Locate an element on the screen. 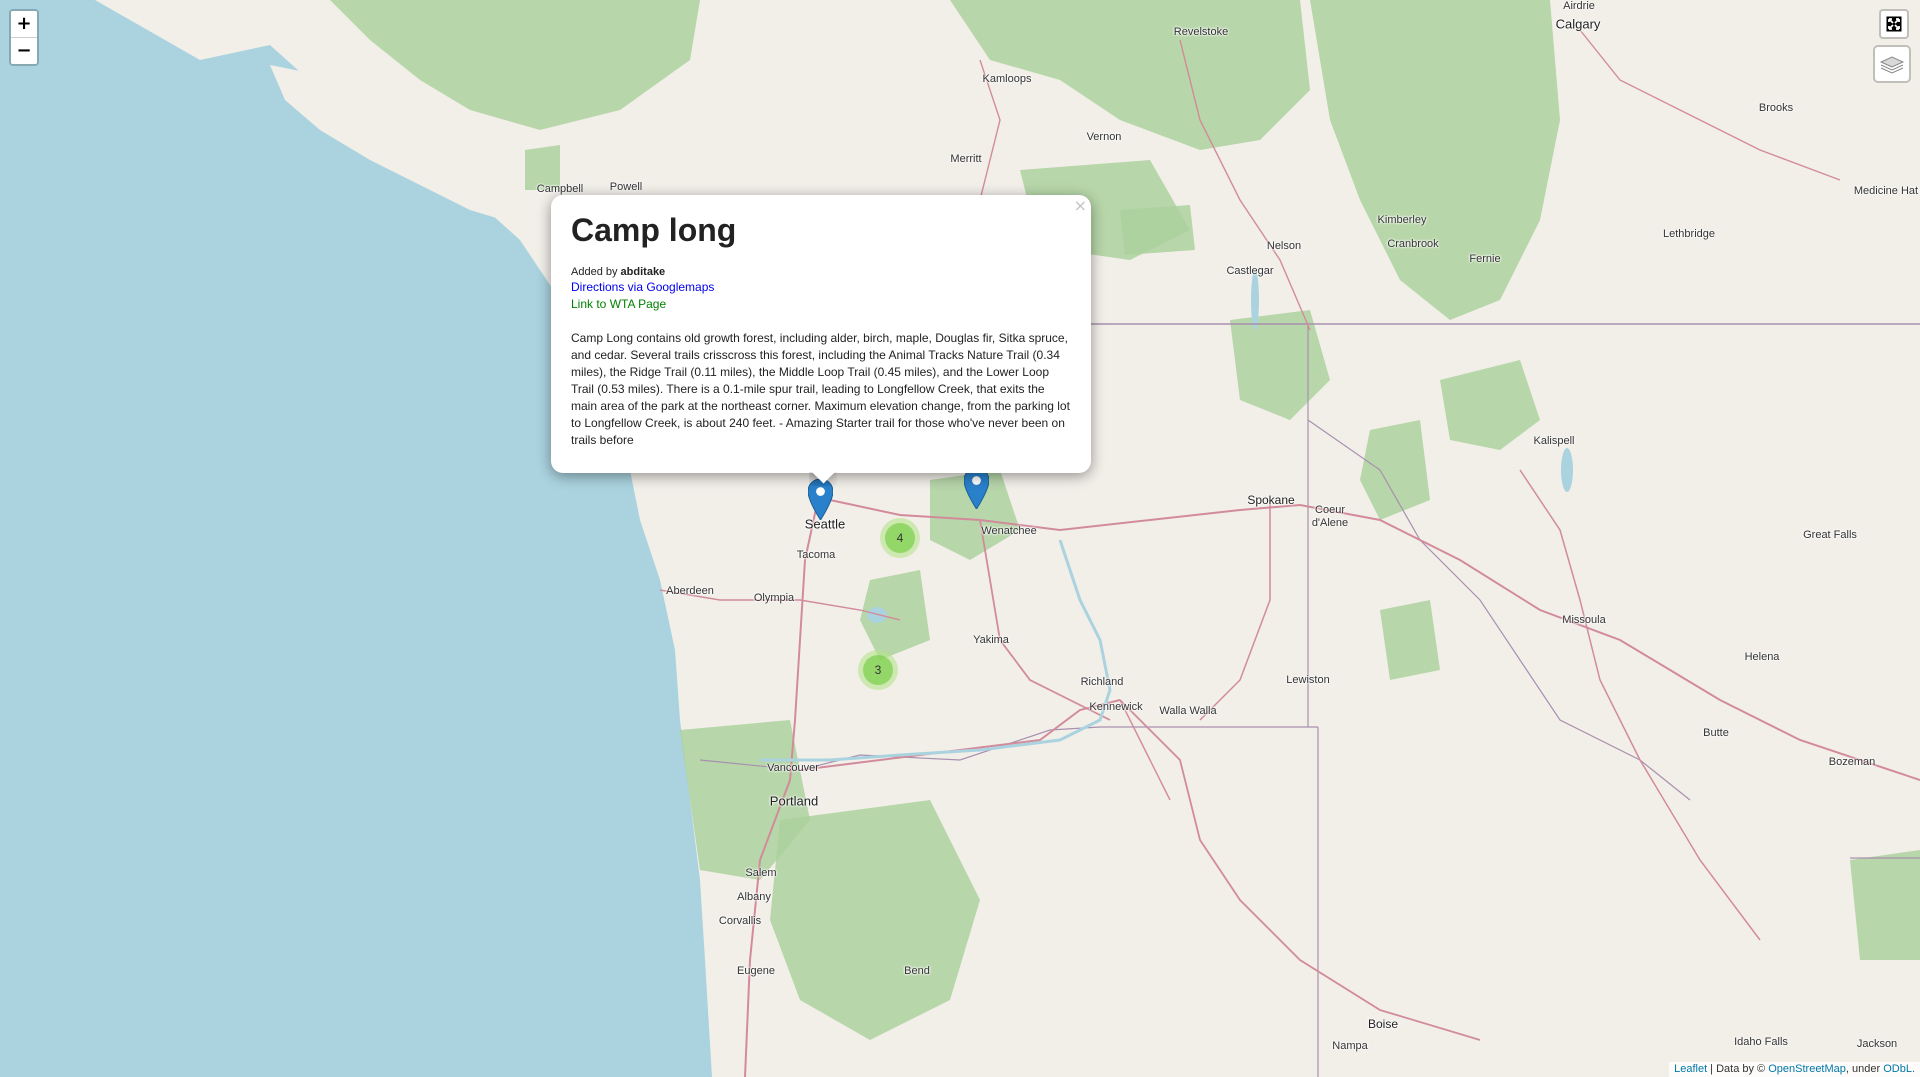 This screenshot has height=1077, width=1920. marker-cluster: 4 is located at coordinates (900, 538).